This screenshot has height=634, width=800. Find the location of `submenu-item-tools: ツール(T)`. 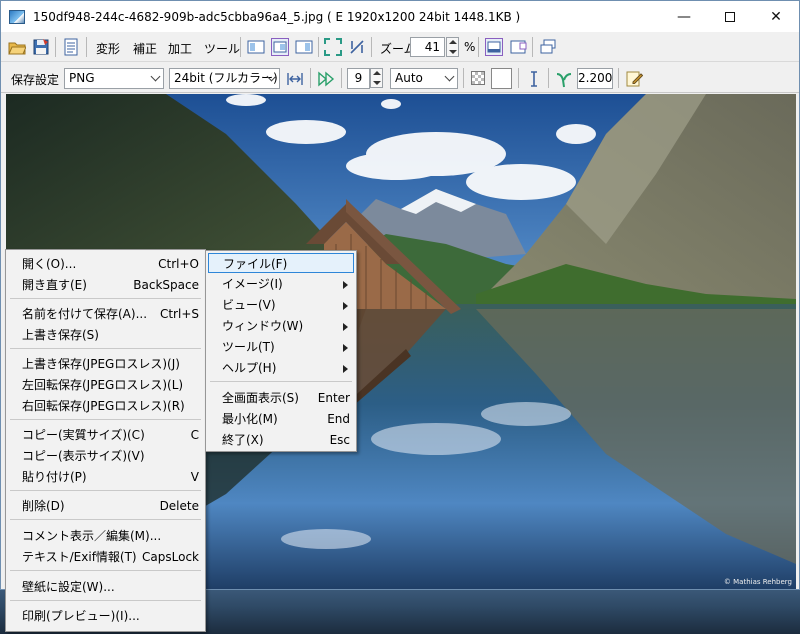

submenu-item-tools: ツール(T) is located at coordinates (281, 347).